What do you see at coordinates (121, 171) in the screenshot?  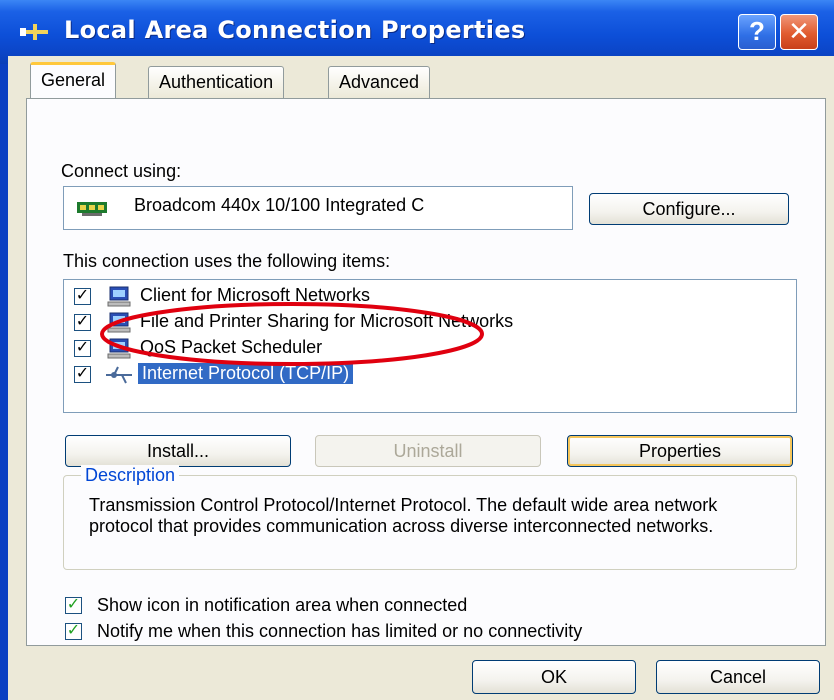 I see `connect-using-label: Connect using:` at bounding box center [121, 171].